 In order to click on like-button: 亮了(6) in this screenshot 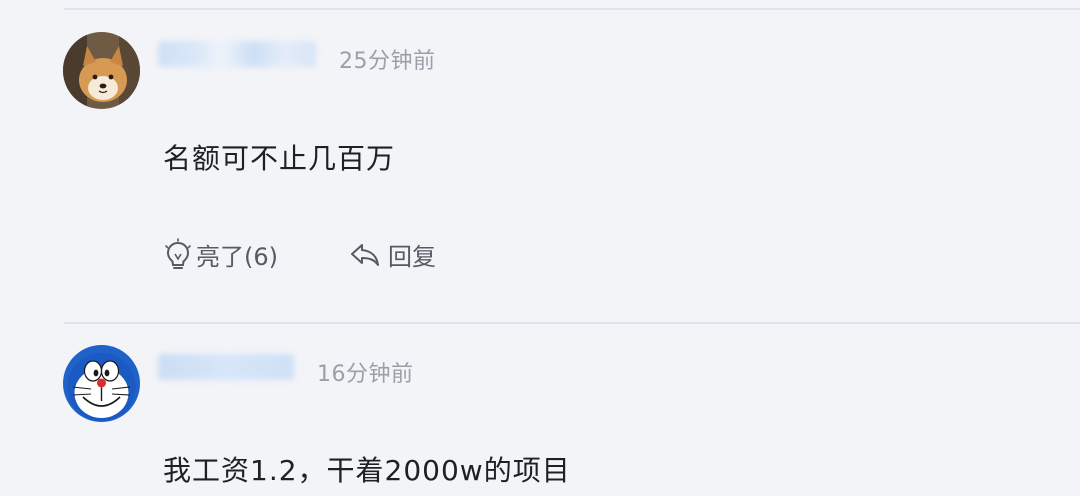, I will do `click(220, 254)`.